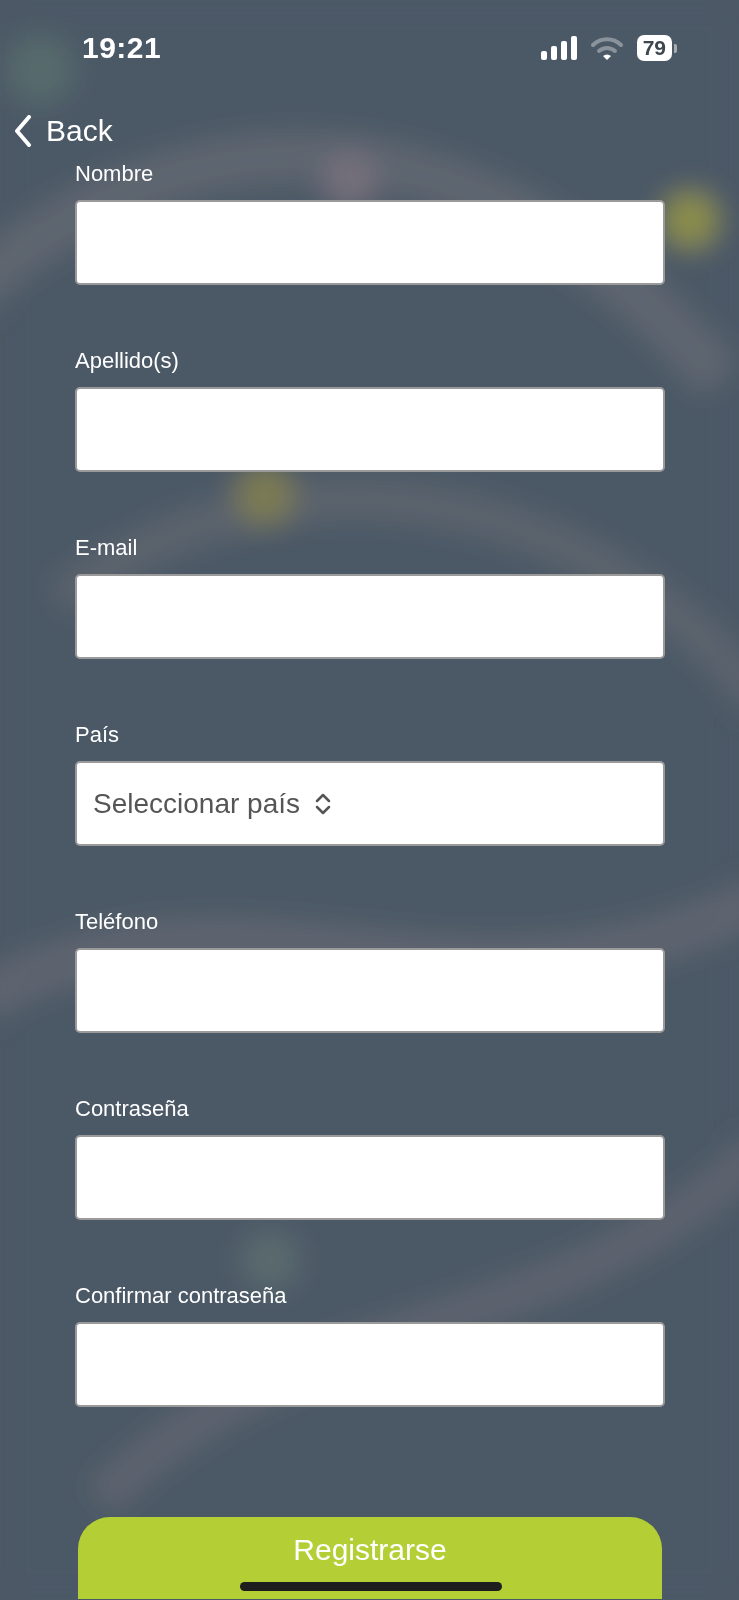  Describe the element at coordinates (558, 48) in the screenshot. I see `signal-icon` at that location.